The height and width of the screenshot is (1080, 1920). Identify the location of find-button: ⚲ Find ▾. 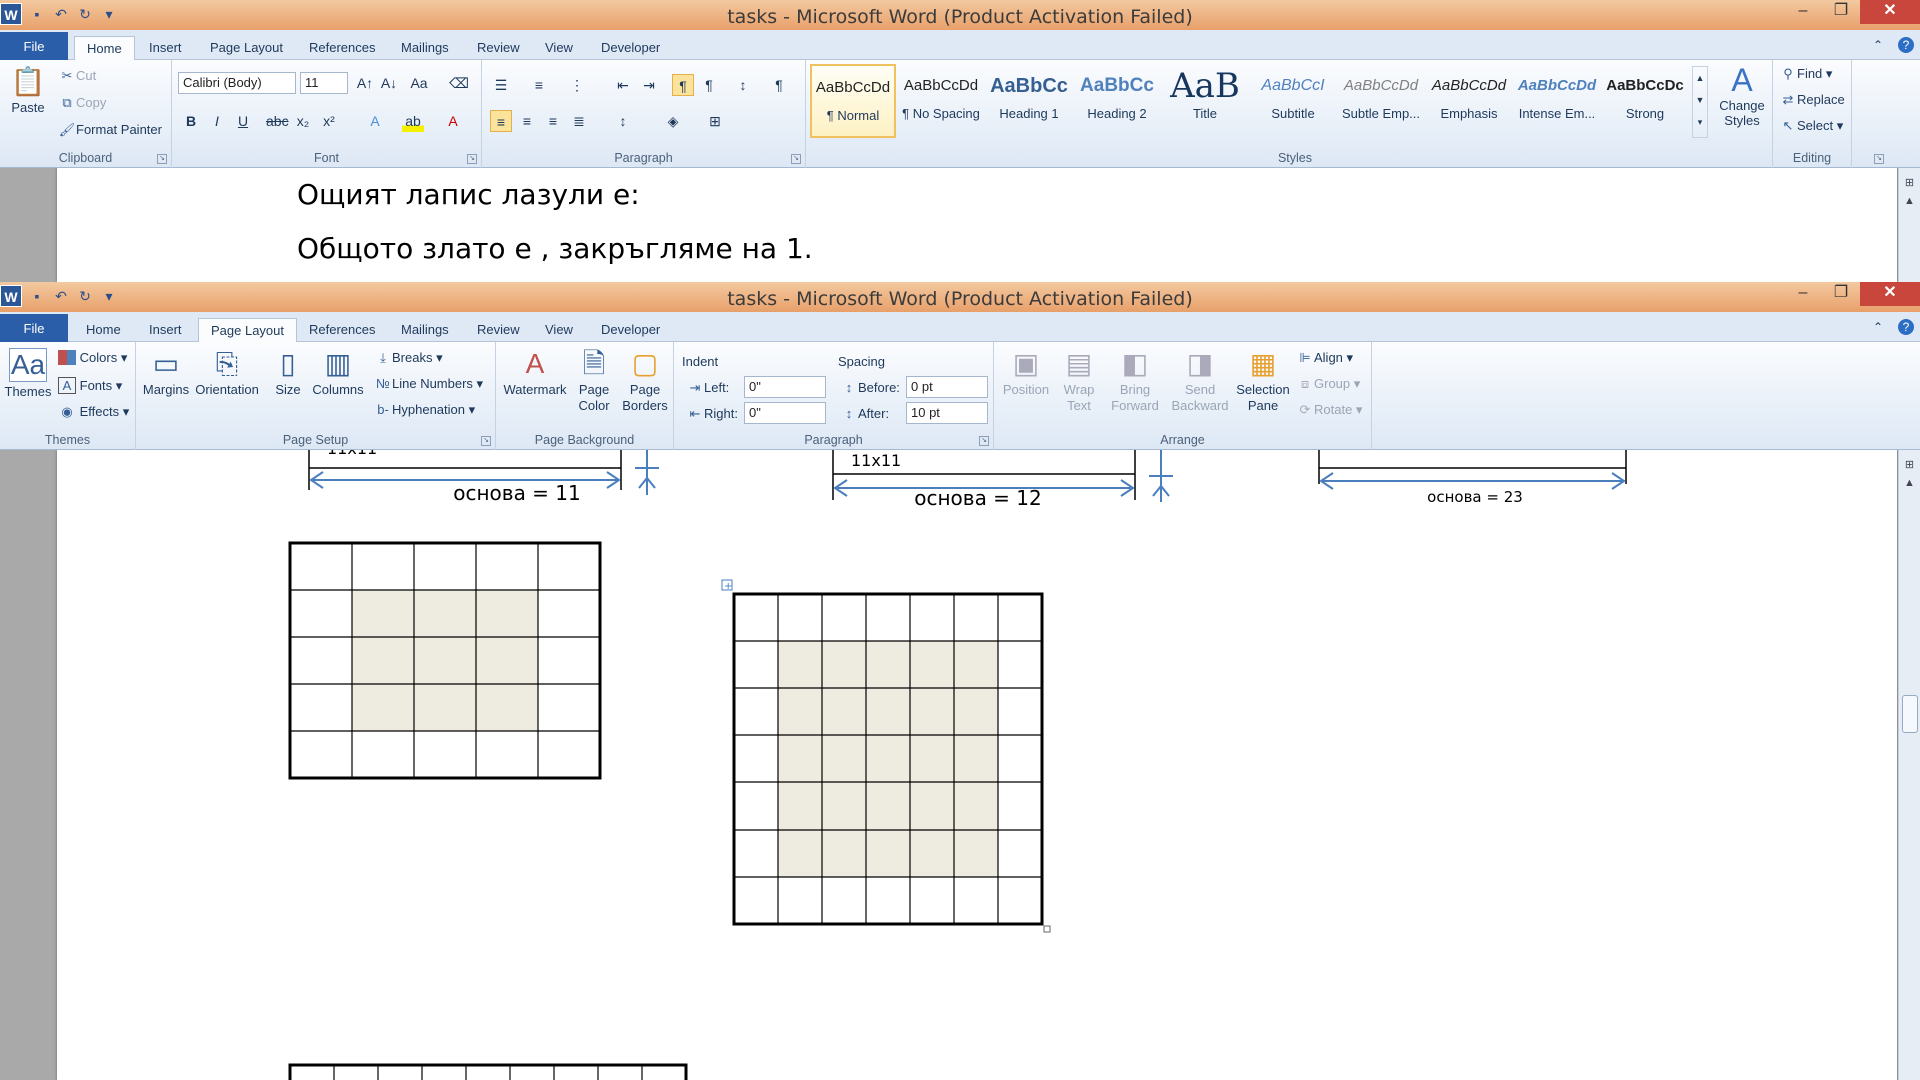
(1805, 74).